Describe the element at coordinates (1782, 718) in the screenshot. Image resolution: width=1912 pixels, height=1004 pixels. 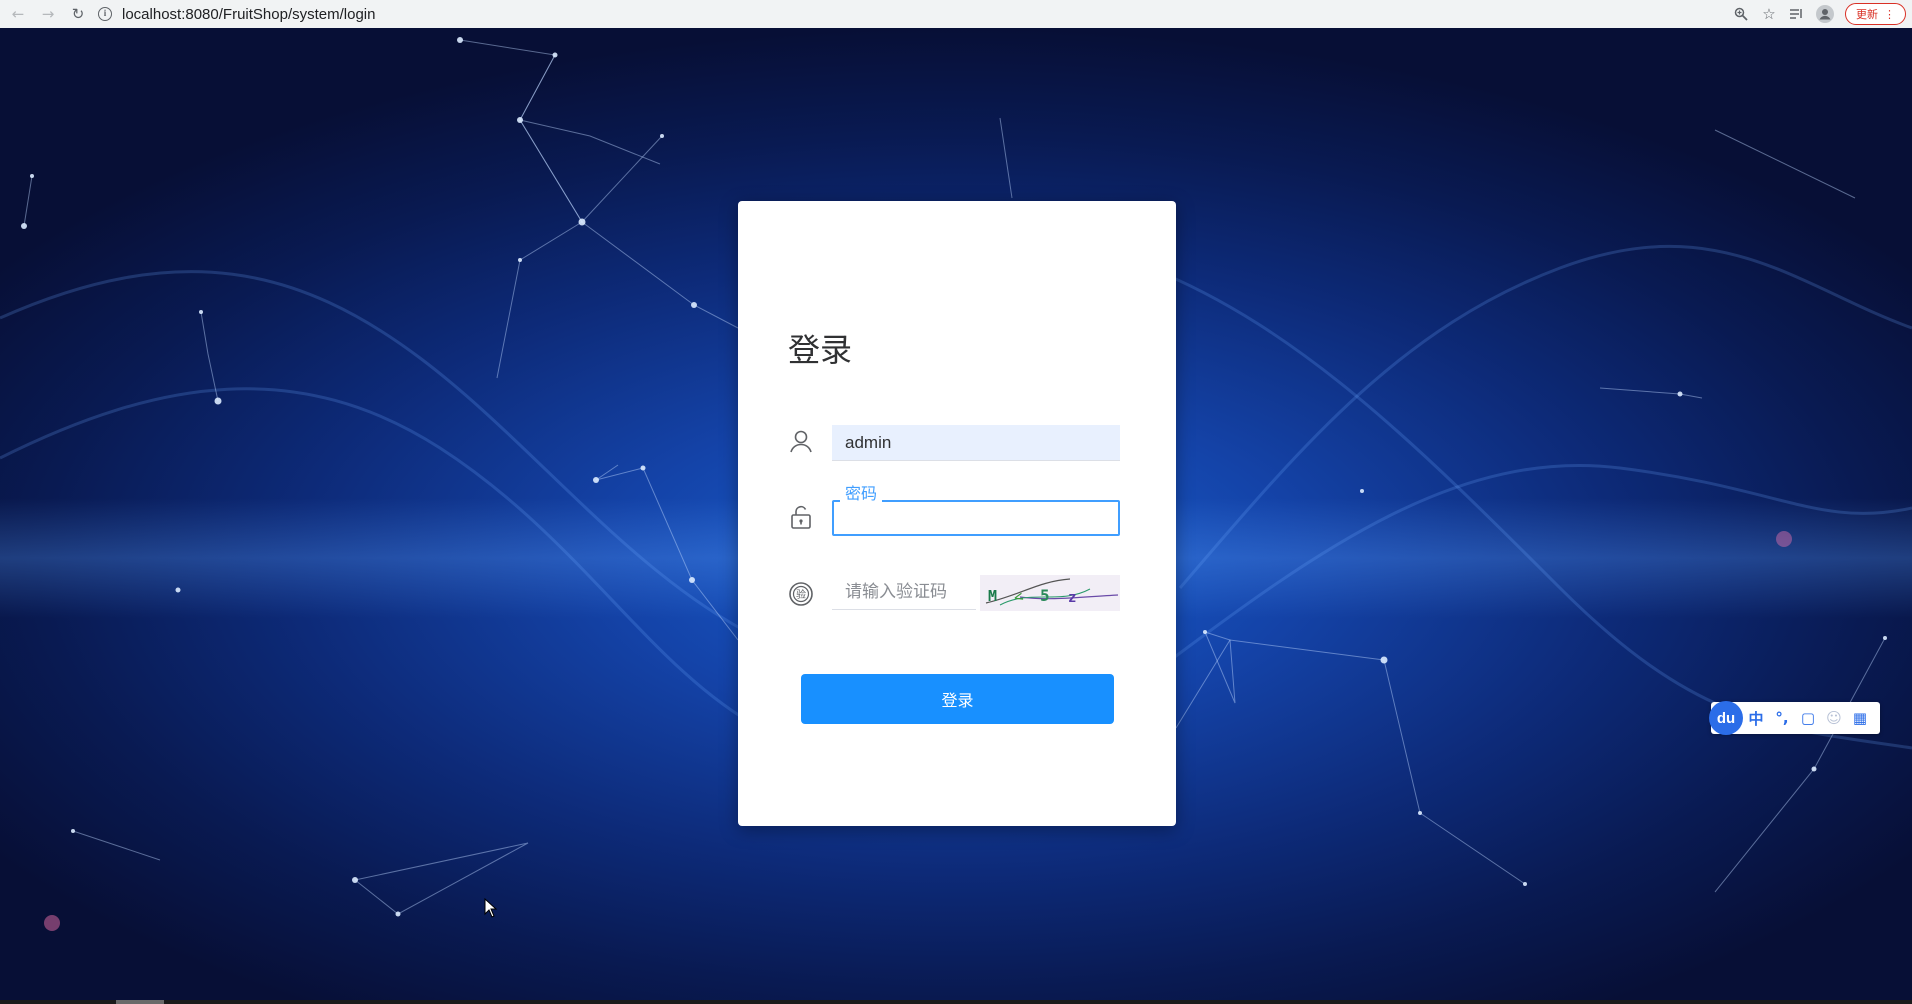
I see `ime-punctuation: °,` at that location.